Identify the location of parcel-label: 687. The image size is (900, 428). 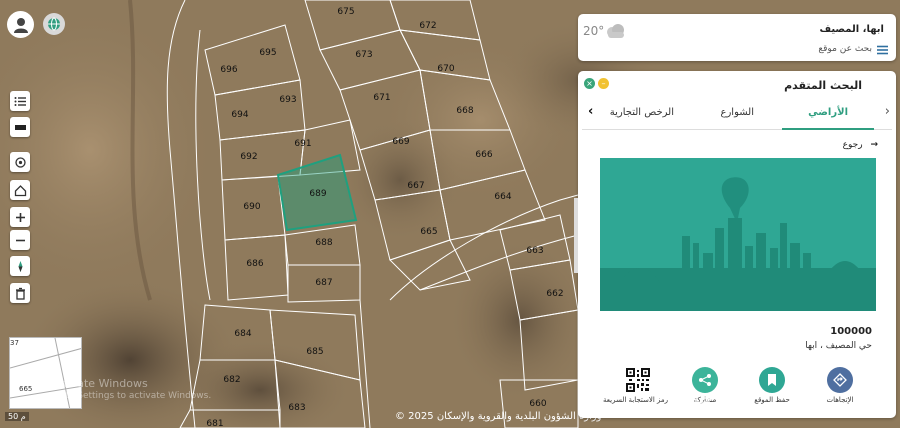
(323, 283).